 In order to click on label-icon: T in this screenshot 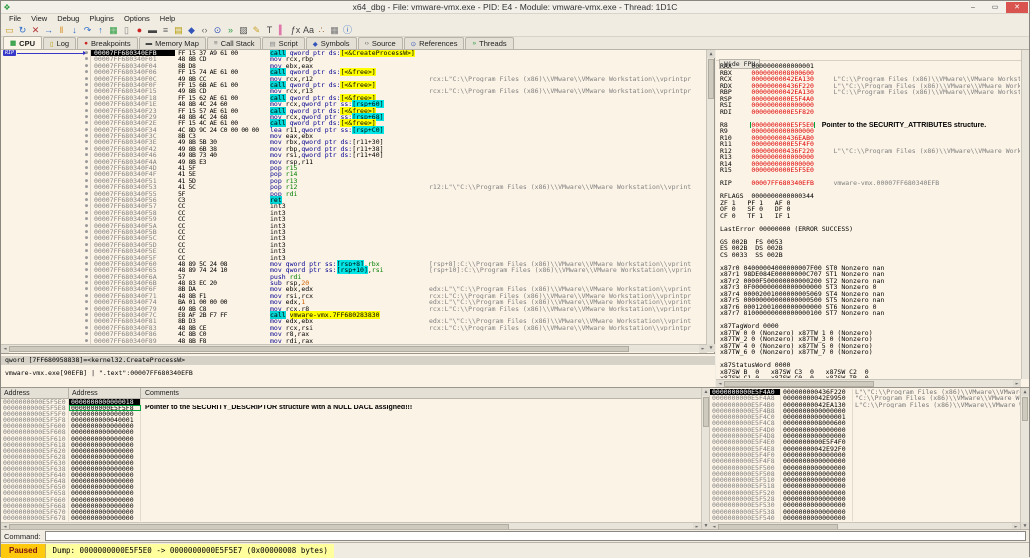, I will do `click(269, 30)`.